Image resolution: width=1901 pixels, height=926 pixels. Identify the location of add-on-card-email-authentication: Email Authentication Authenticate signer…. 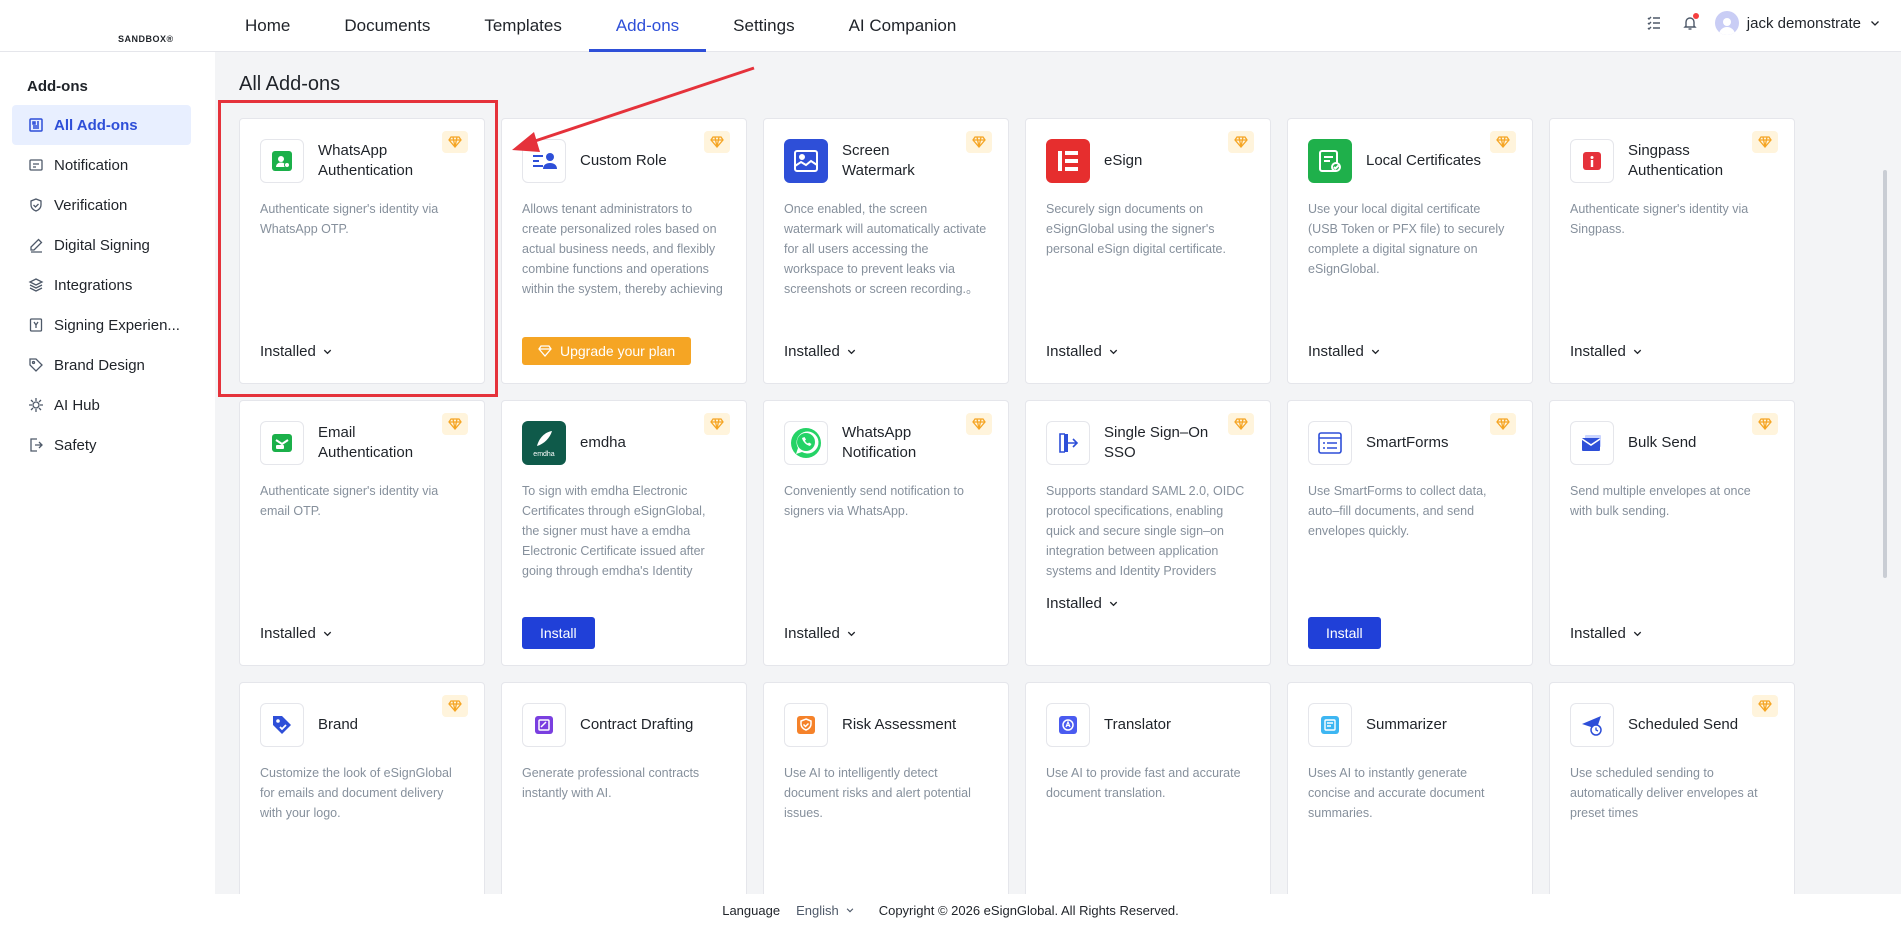
(362, 533).